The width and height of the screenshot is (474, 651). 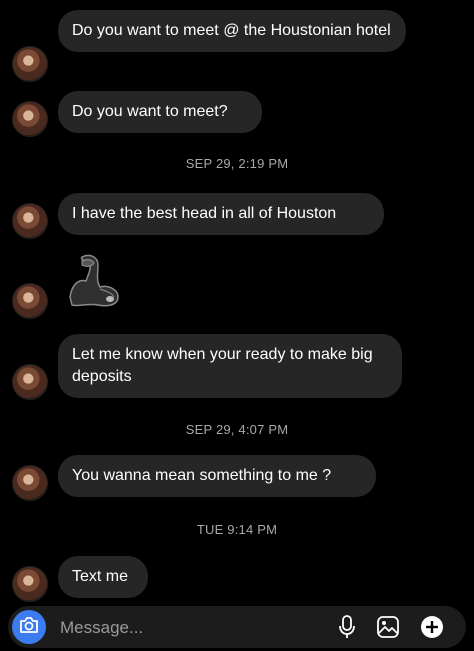 What do you see at coordinates (150, 111) in the screenshot?
I see `message-text: Do you want to meet?` at bounding box center [150, 111].